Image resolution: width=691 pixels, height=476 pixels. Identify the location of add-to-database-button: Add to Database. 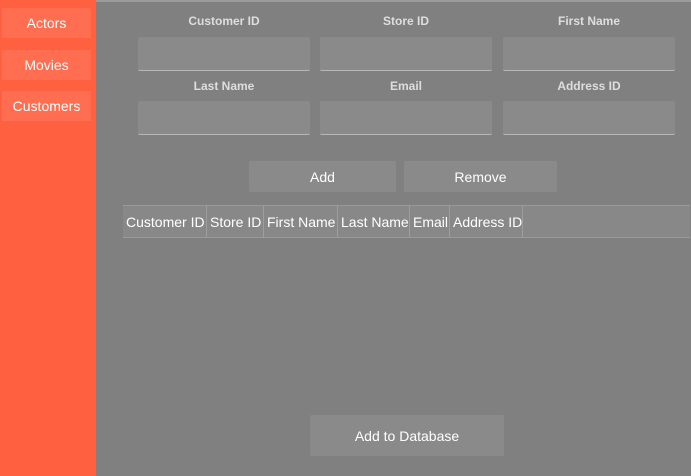
(407, 435).